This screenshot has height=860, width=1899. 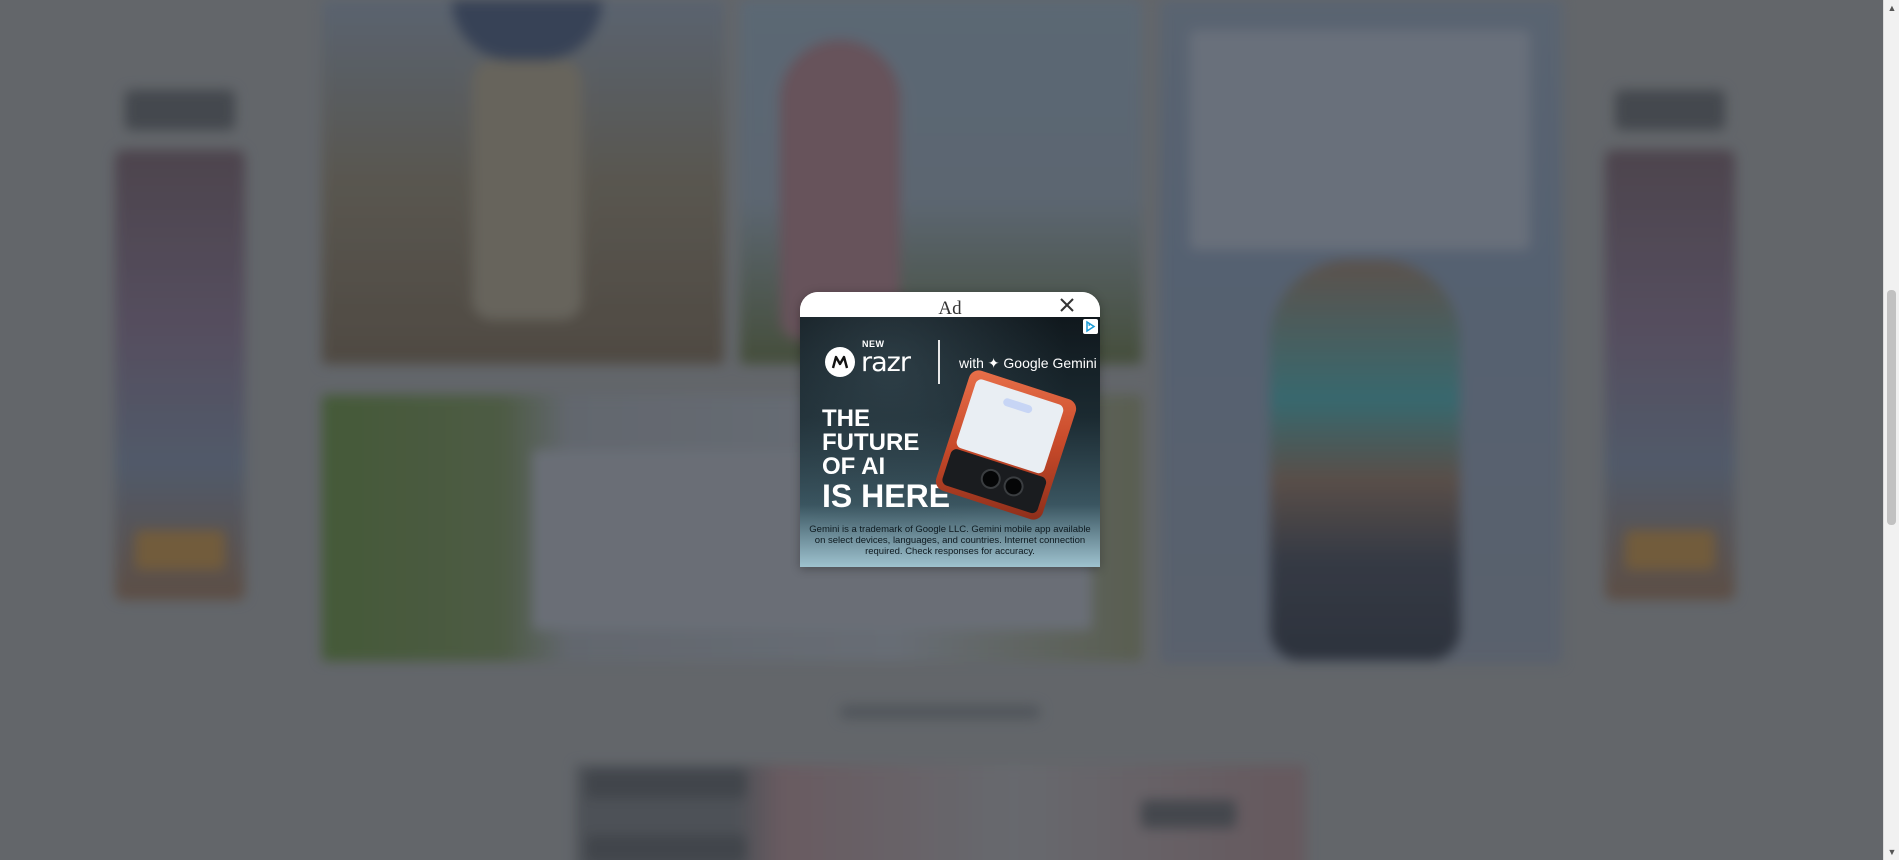 I want to click on close-icon, so click(x=1067, y=305).